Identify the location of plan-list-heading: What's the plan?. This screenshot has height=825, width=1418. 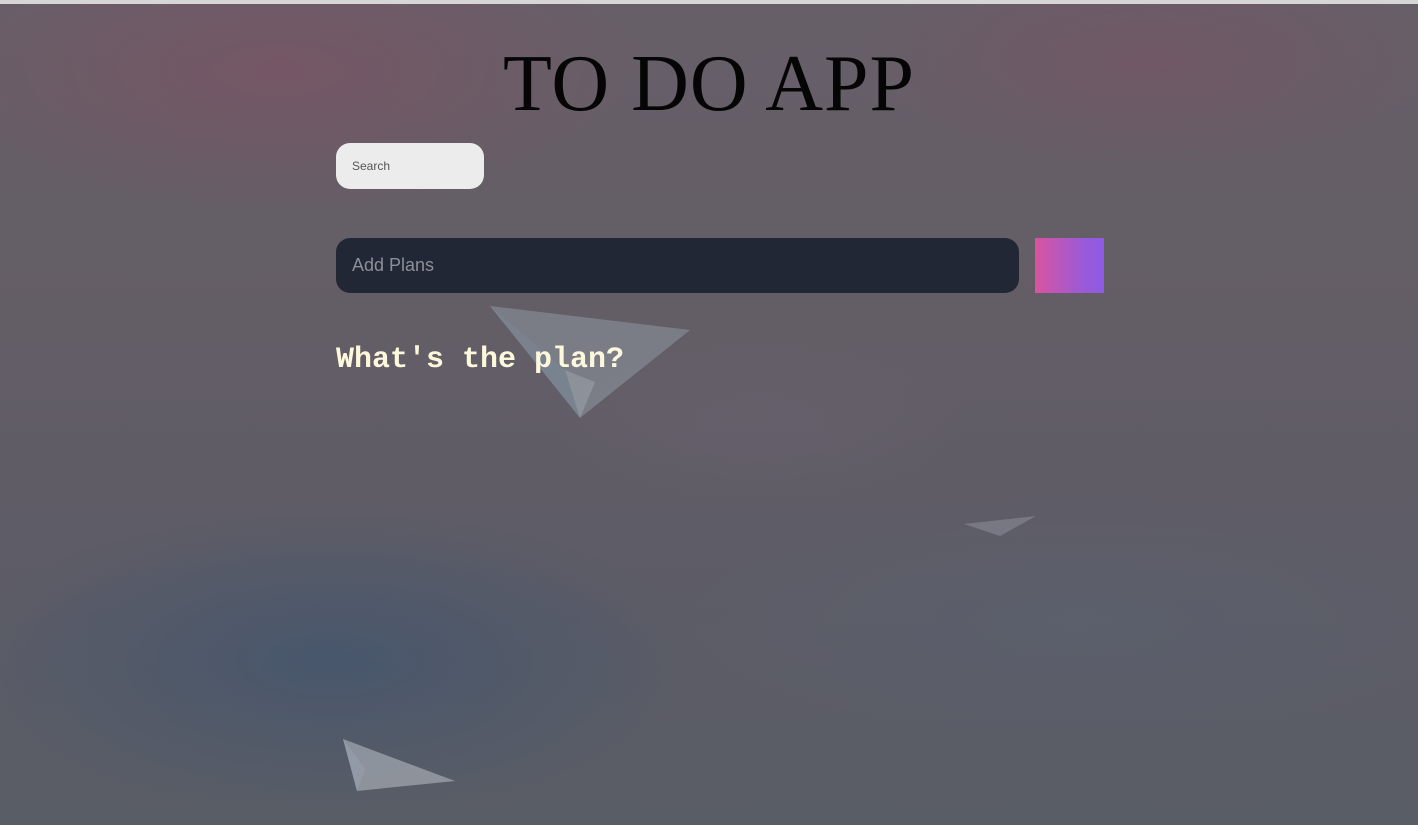
(480, 360).